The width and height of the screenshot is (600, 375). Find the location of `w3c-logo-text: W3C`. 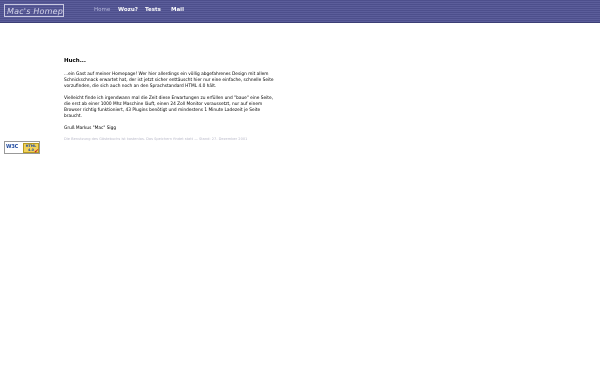

w3c-logo-text: W3C is located at coordinates (12, 147).